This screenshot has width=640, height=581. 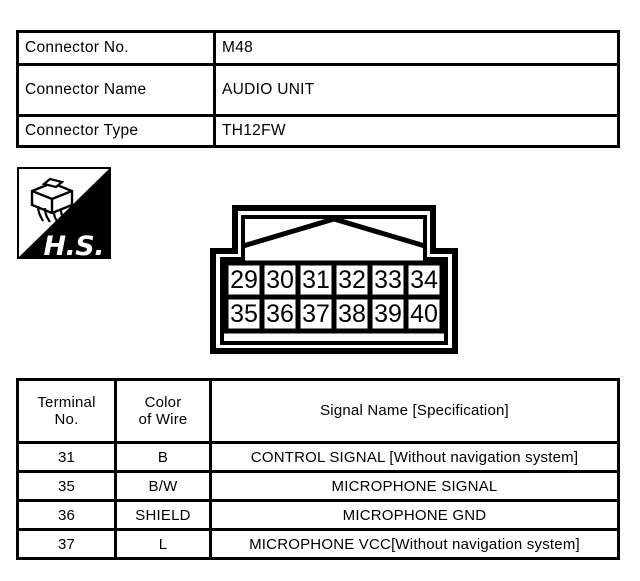 I want to click on hs-badge: H.S., so click(x=64, y=213).